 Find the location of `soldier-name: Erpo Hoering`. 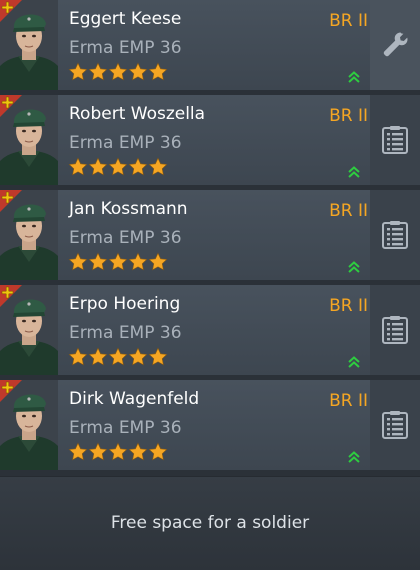

soldier-name: Erpo Hoering is located at coordinates (125, 304).